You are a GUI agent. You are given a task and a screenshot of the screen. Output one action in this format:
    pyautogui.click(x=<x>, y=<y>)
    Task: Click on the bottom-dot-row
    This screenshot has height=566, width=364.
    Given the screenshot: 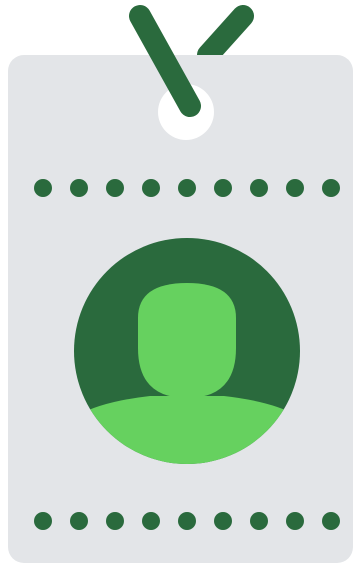 What is the action you would take?
    pyautogui.click(x=187, y=521)
    